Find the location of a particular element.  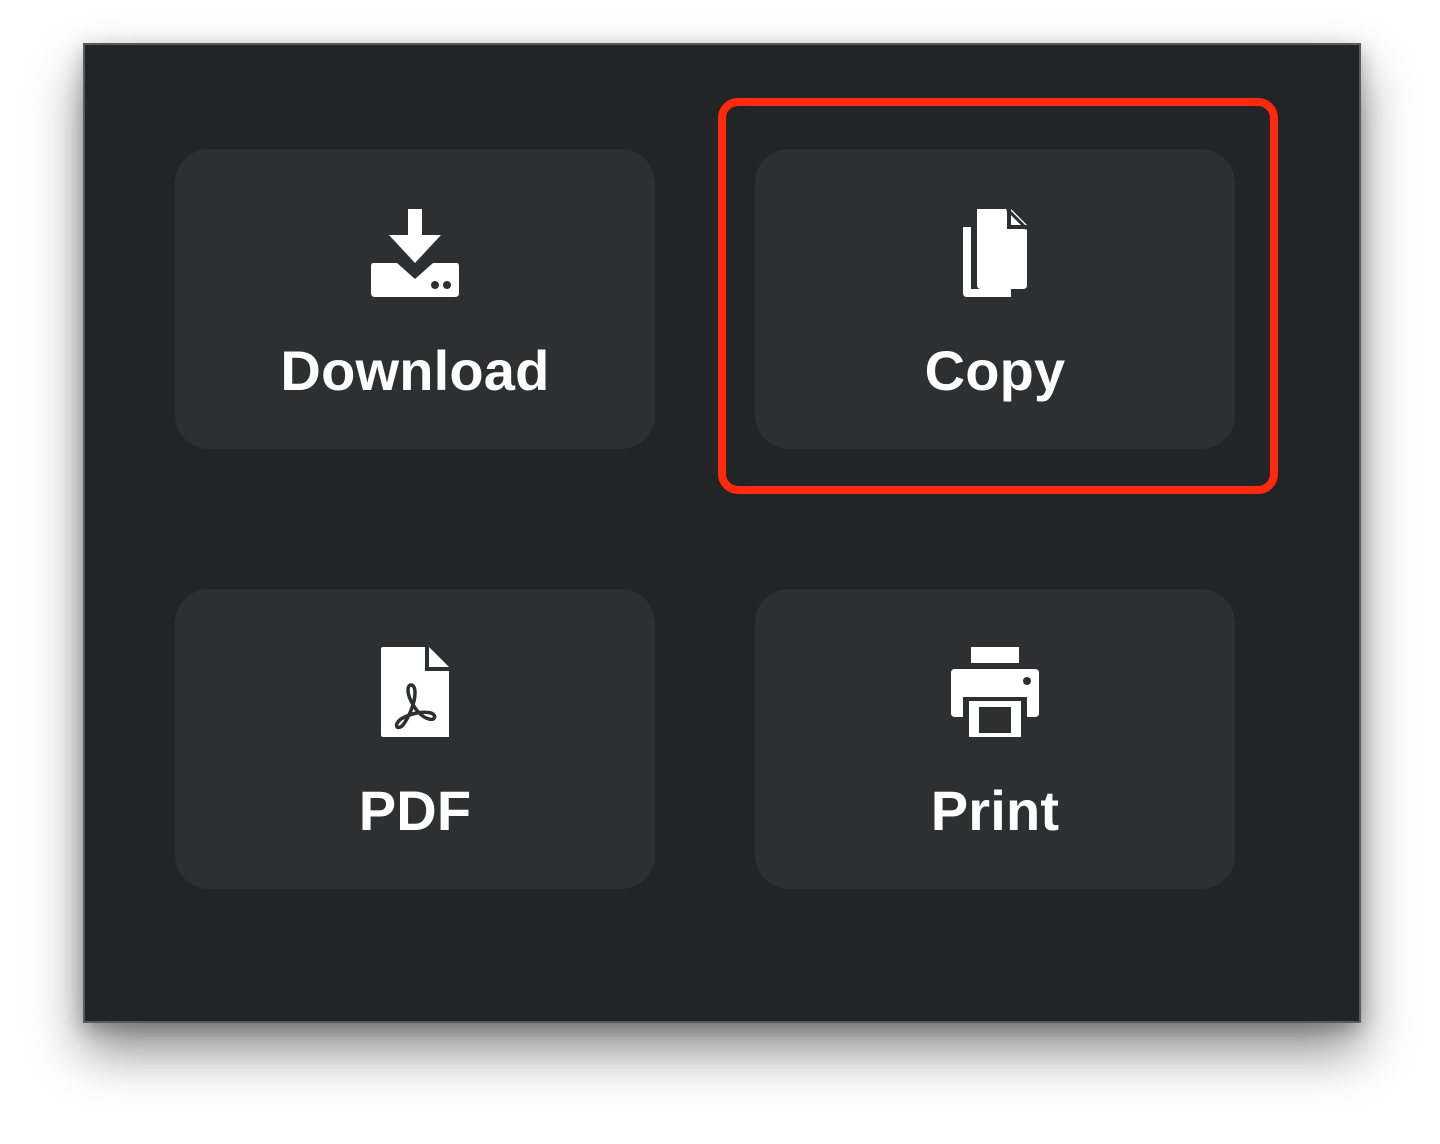

print-button: Print is located at coordinates (995, 739).